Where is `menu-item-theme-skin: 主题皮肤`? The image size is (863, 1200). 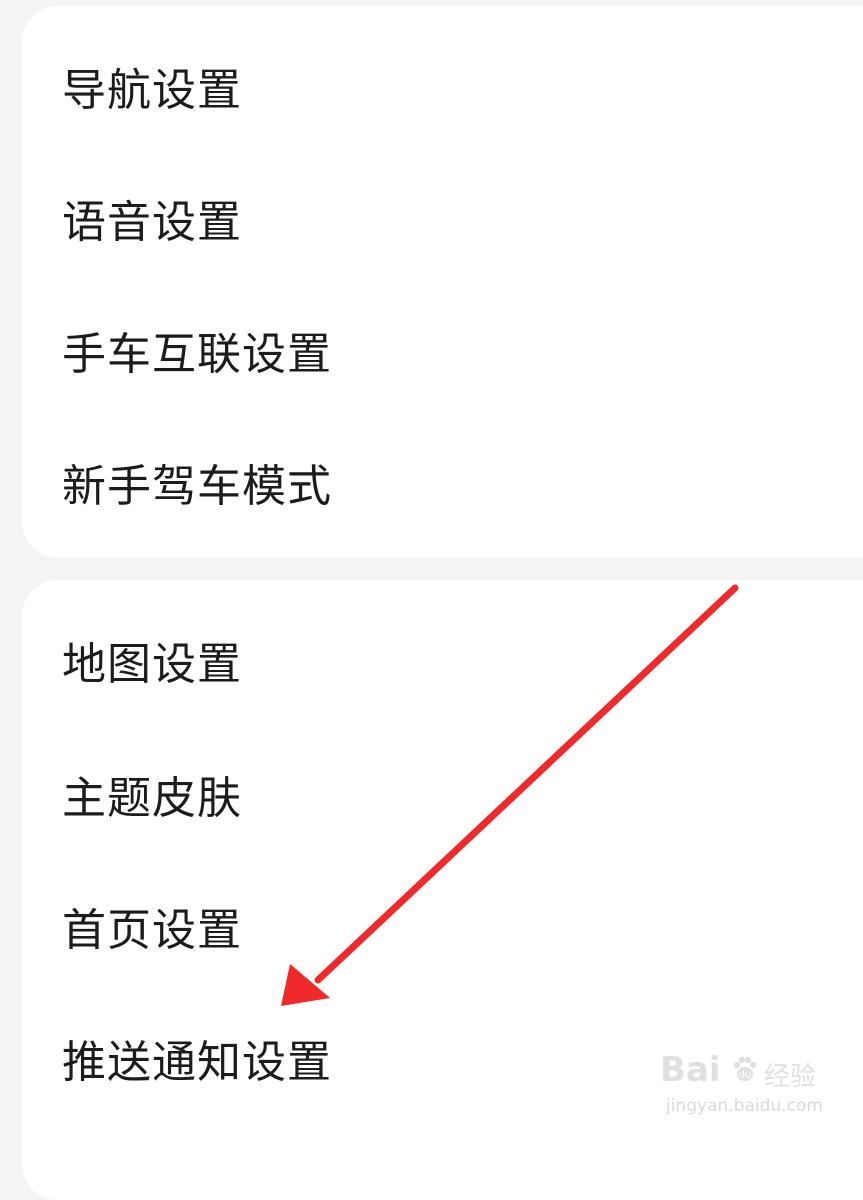 menu-item-theme-skin: 主题皮肤 is located at coordinates (442, 794).